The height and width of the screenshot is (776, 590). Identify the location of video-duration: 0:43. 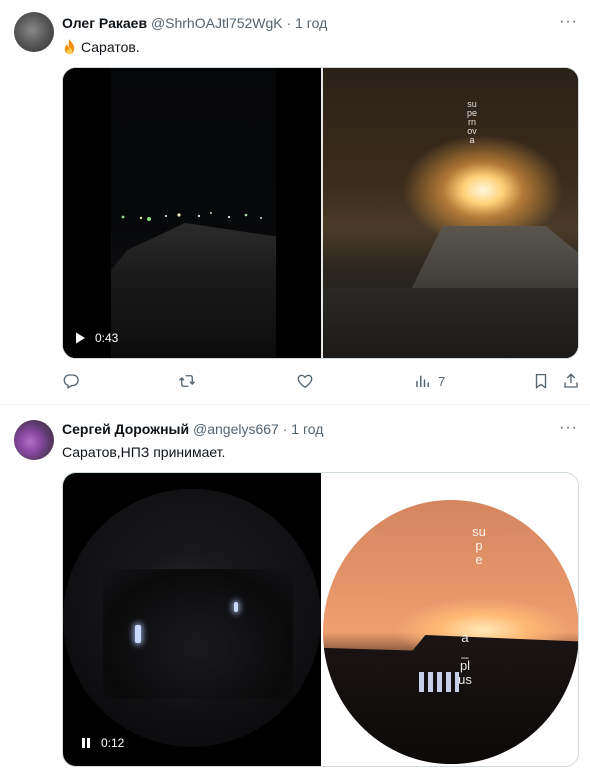
(107, 338).